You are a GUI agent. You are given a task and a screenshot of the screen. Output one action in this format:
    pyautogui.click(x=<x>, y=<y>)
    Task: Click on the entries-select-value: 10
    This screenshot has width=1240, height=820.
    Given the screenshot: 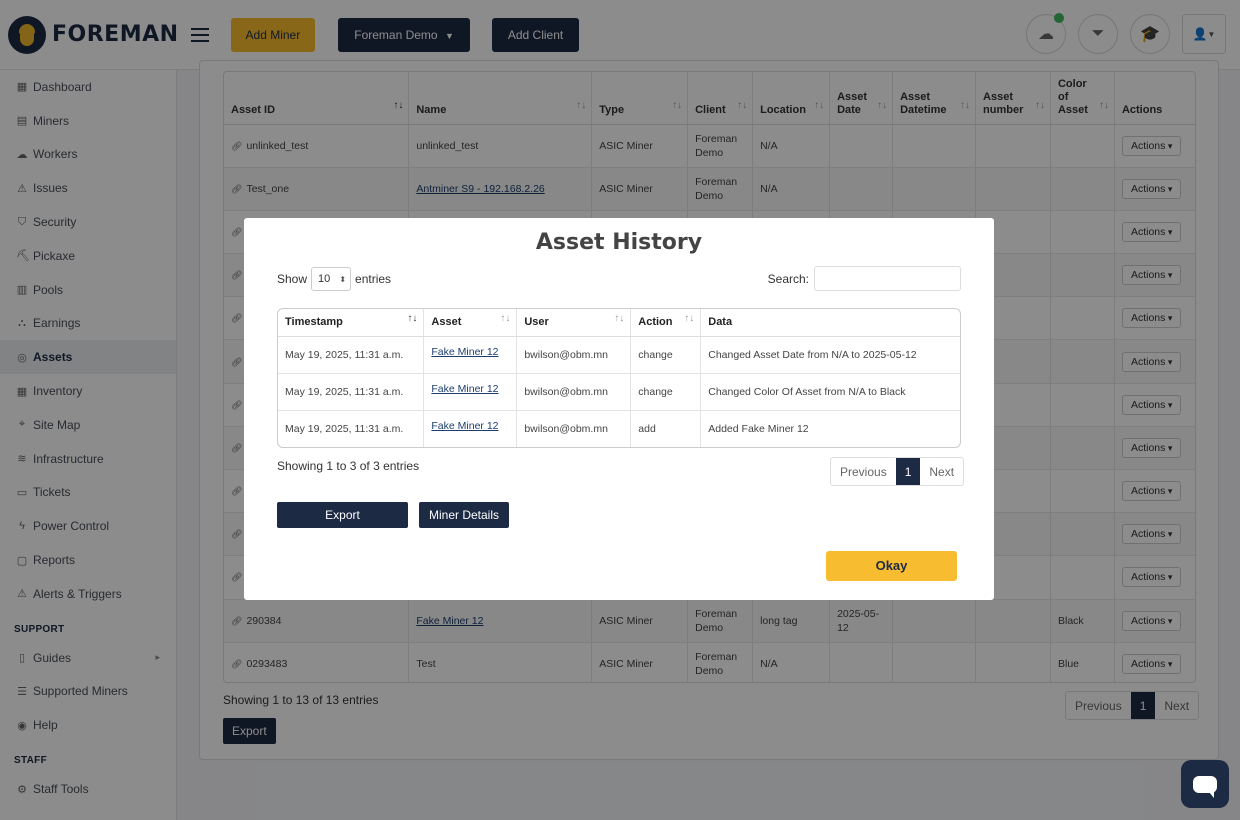 What is the action you would take?
    pyautogui.click(x=324, y=279)
    